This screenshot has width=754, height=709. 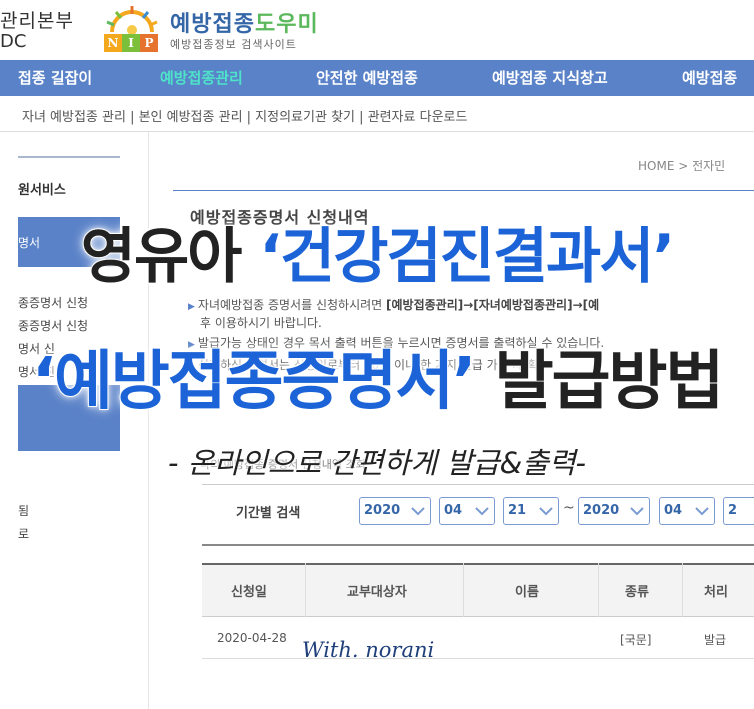 I want to click on notice-text-2: 후 이용하시기 바랍니다., so click(x=261, y=323).